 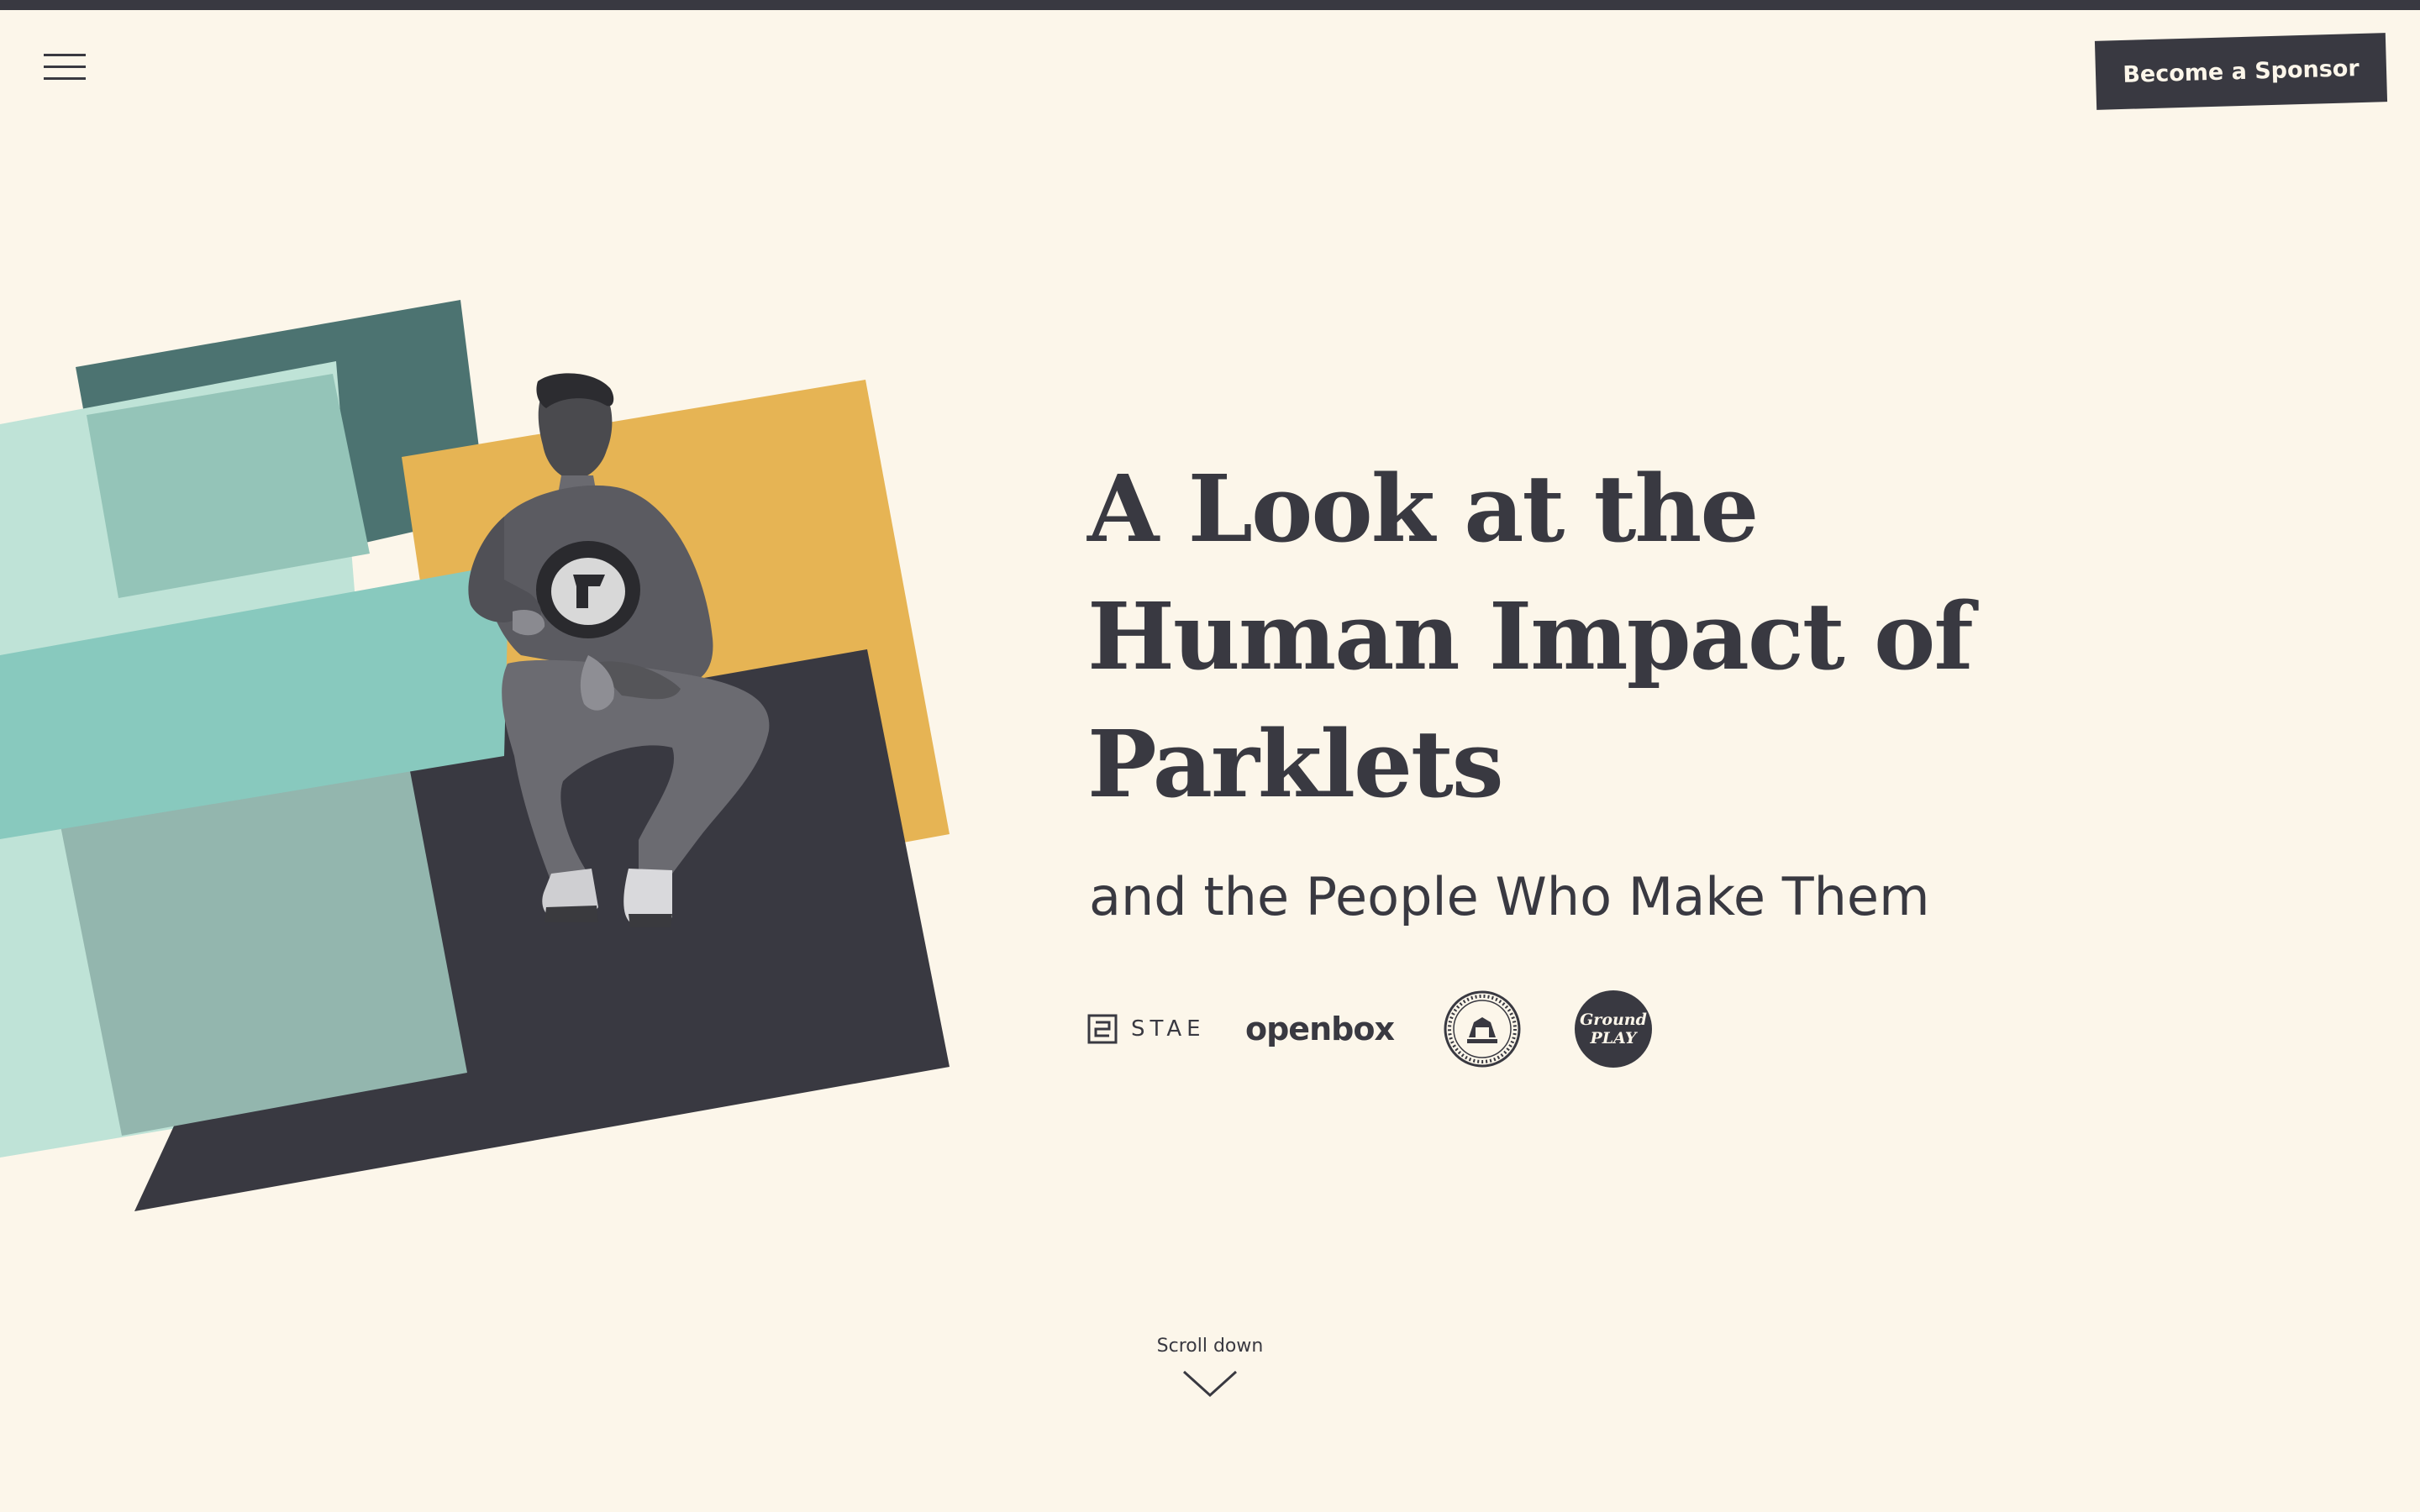 I want to click on page-title: A Look at the Human Impact of Parklets, so click(x=1633, y=636).